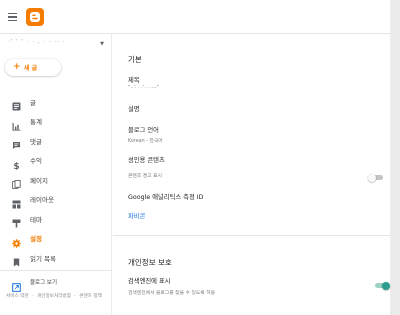  I want to click on sidebar-item-label: 글, so click(33, 102).